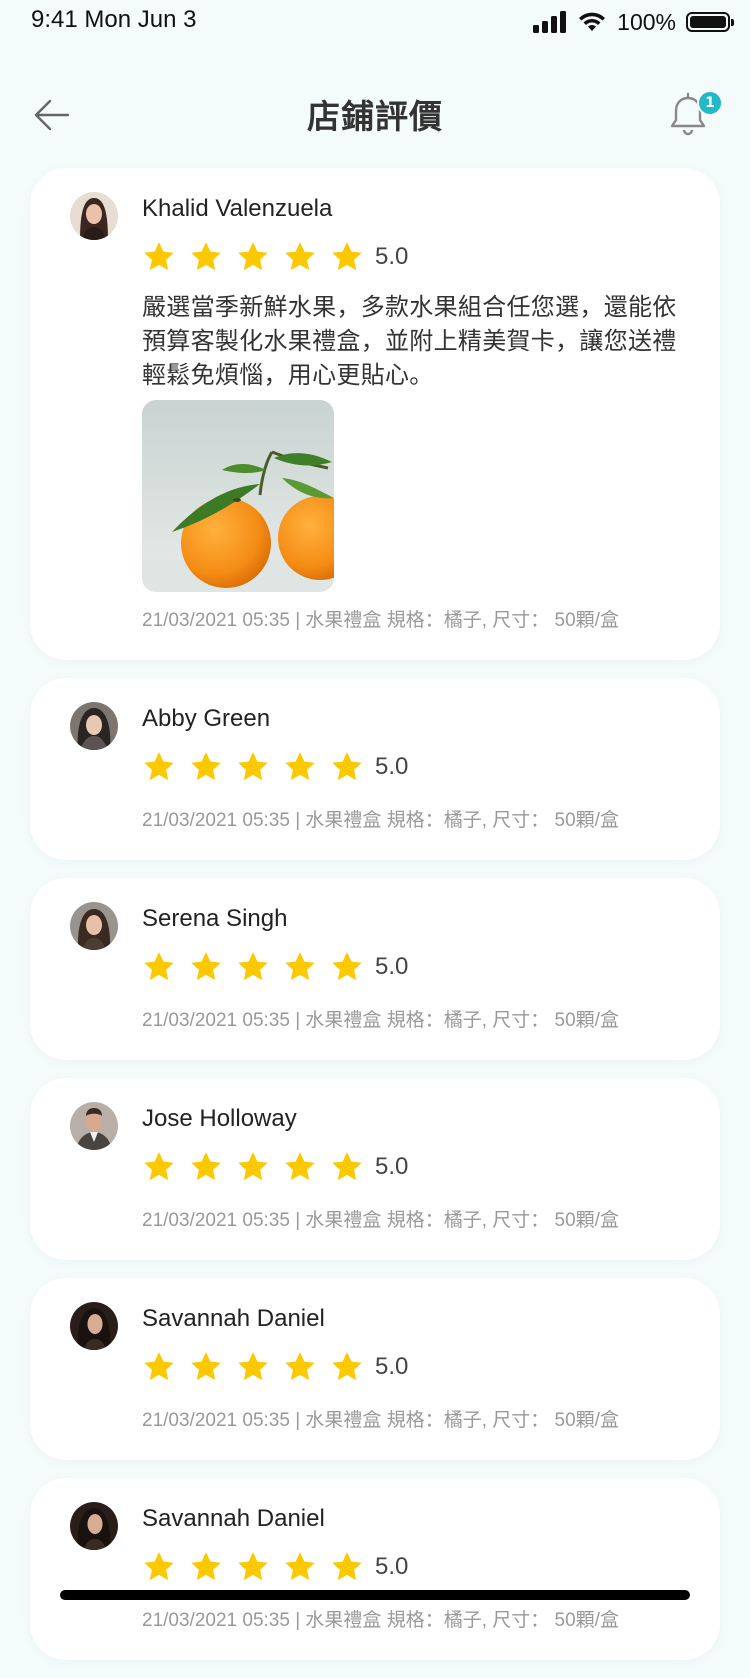 The width and height of the screenshot is (750, 1678). I want to click on status-time: 9:41 Mon Jun 3, so click(114, 19).